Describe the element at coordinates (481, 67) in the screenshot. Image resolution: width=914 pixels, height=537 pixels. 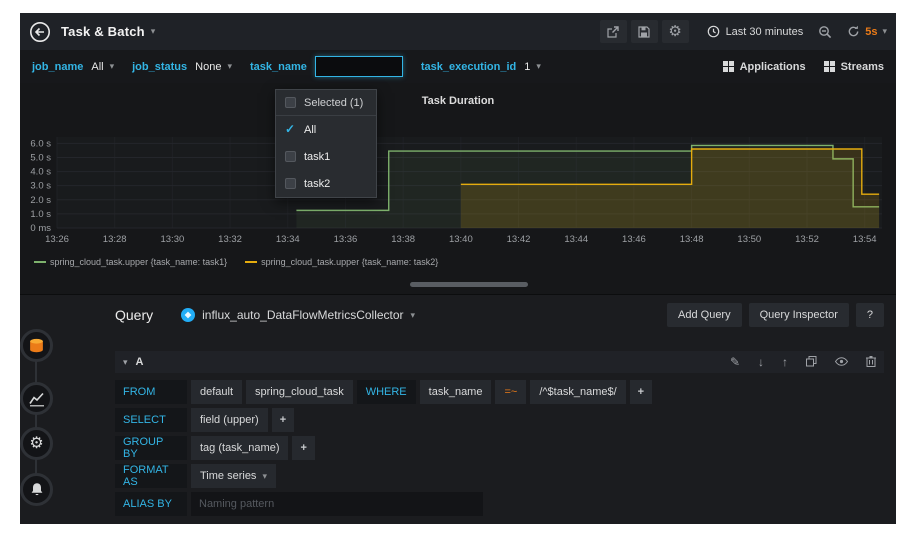
I see `variable-task-execution-id: task_execution_id 1 ▾` at that location.